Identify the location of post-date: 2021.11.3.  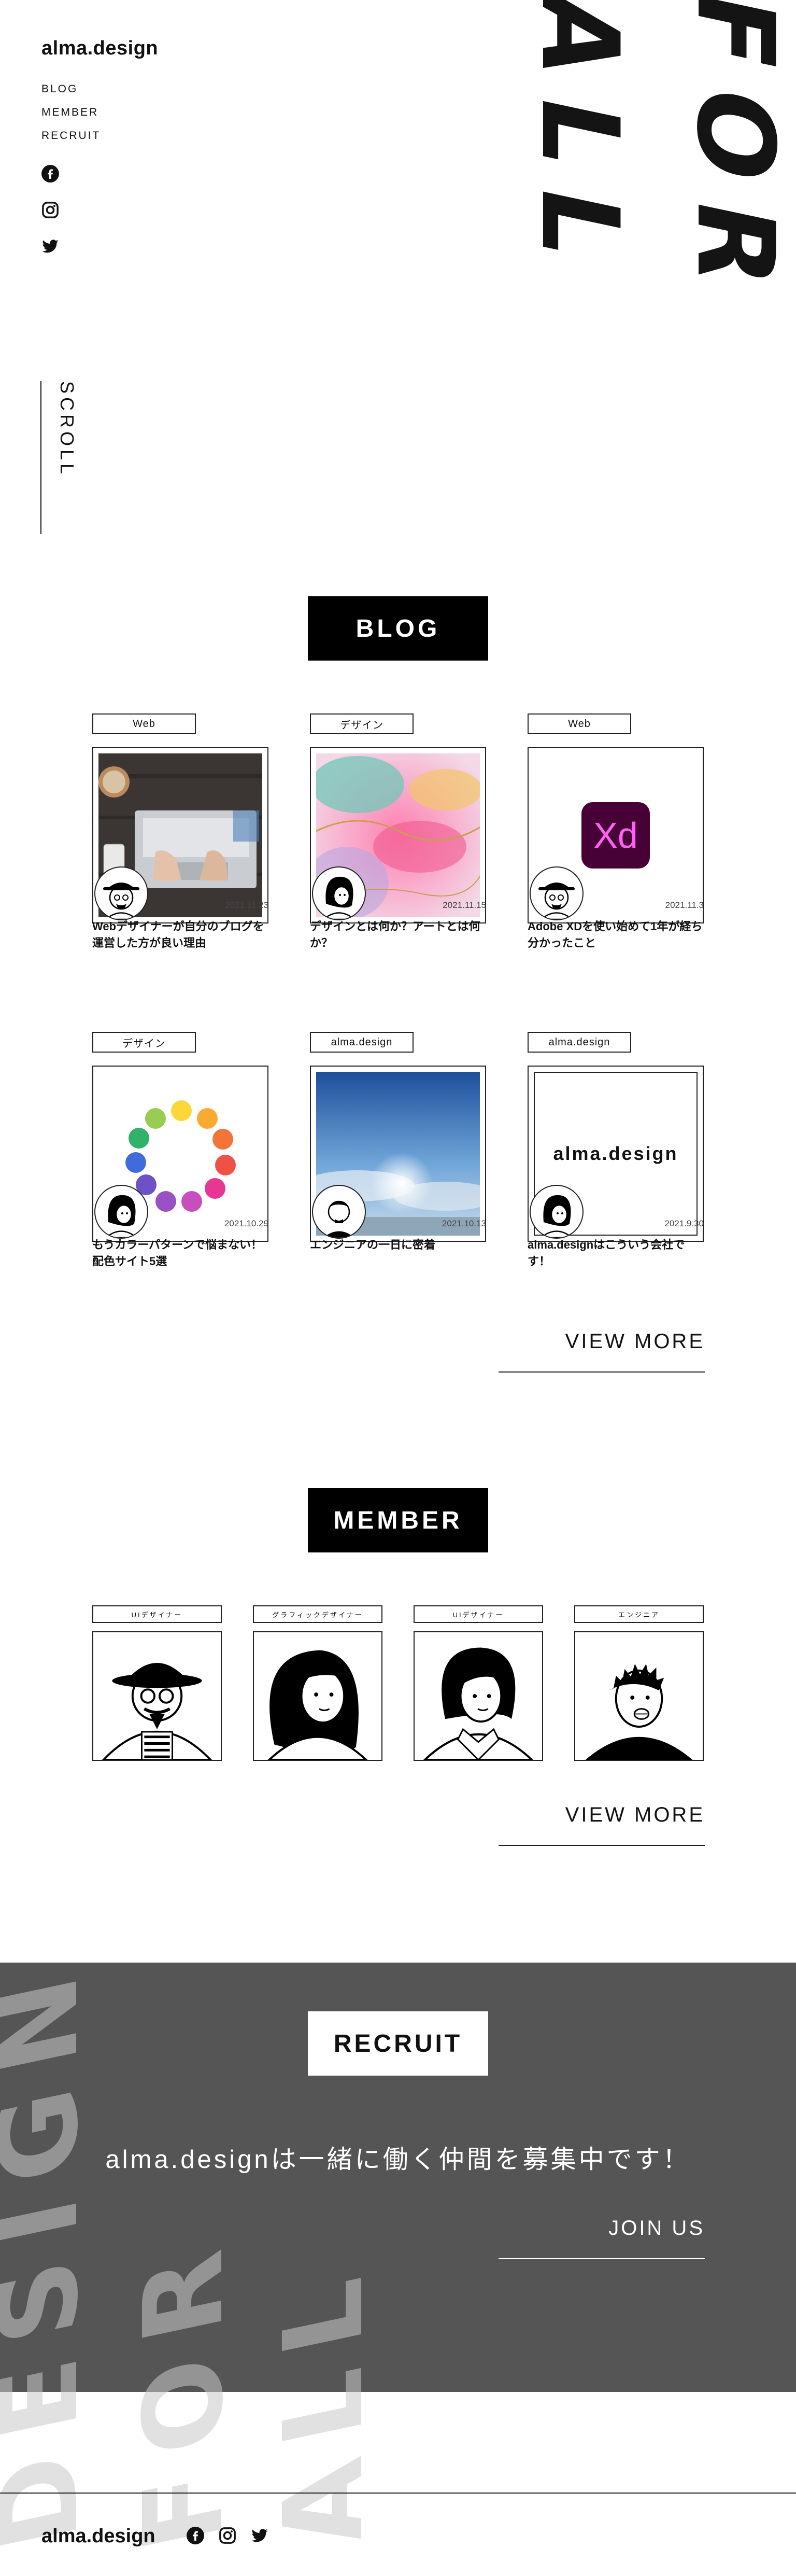
(684, 905).